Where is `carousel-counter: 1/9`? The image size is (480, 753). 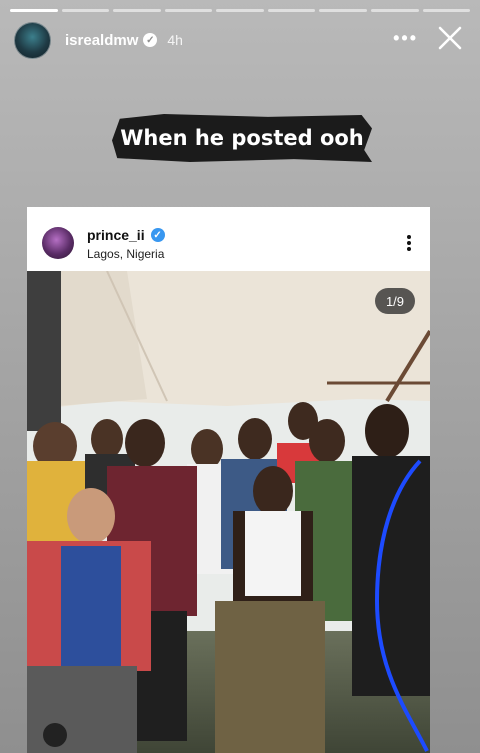 carousel-counter: 1/9 is located at coordinates (395, 301).